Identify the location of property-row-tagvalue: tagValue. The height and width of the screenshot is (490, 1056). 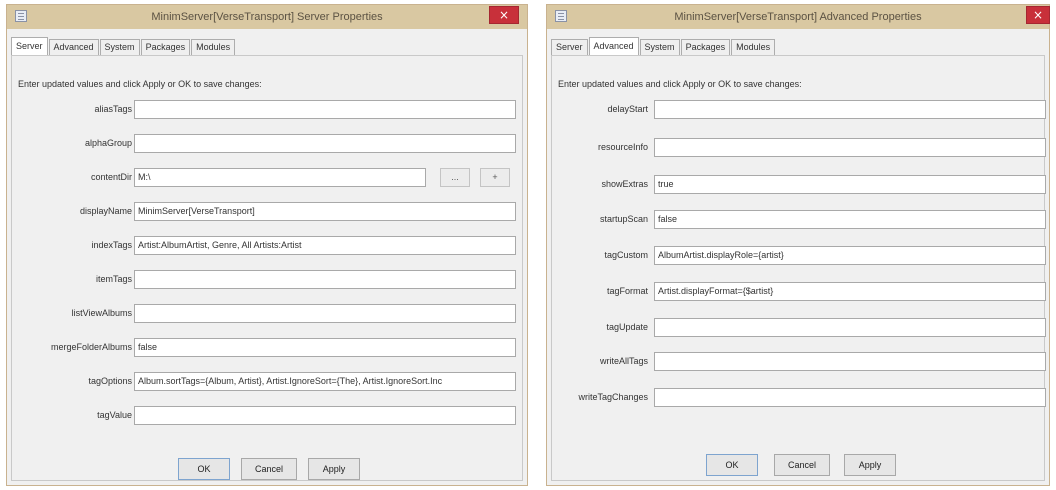
(267, 416).